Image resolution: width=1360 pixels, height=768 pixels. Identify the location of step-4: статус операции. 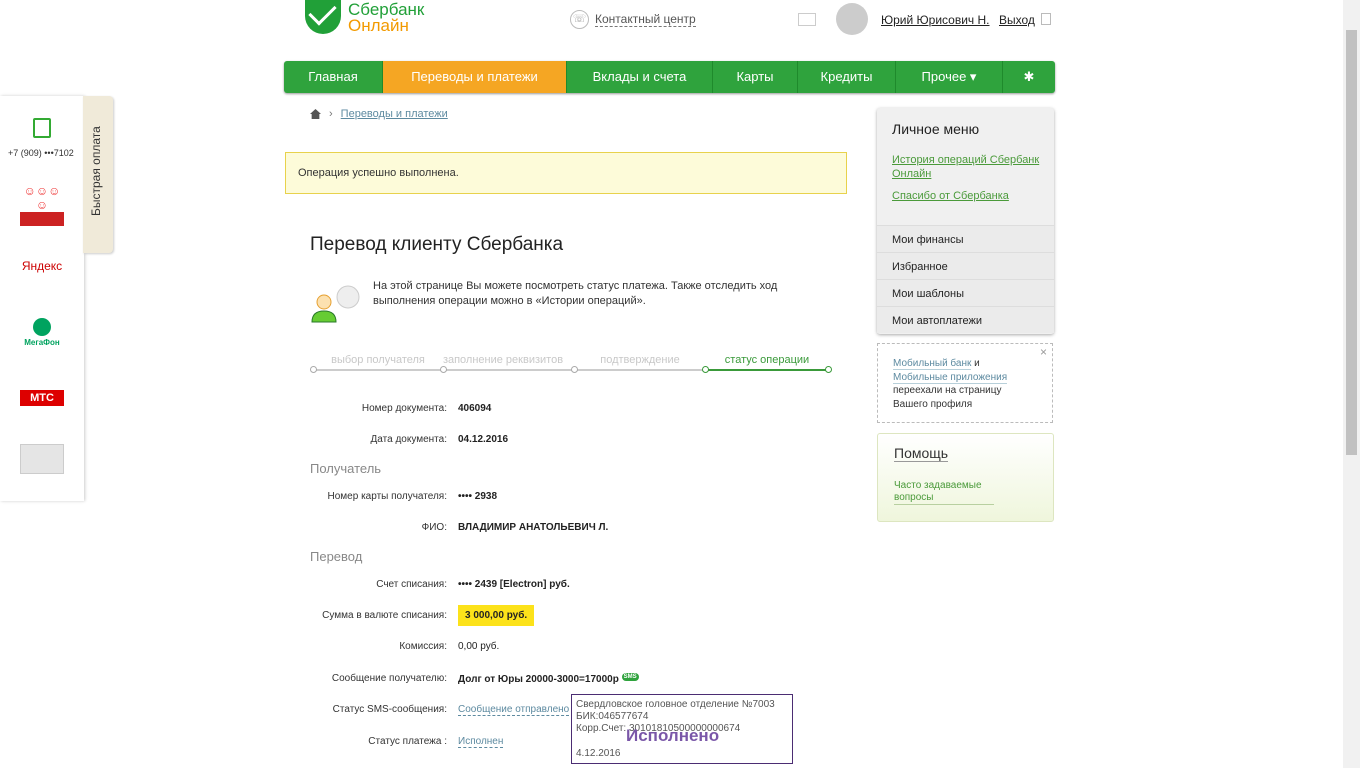
(767, 360).